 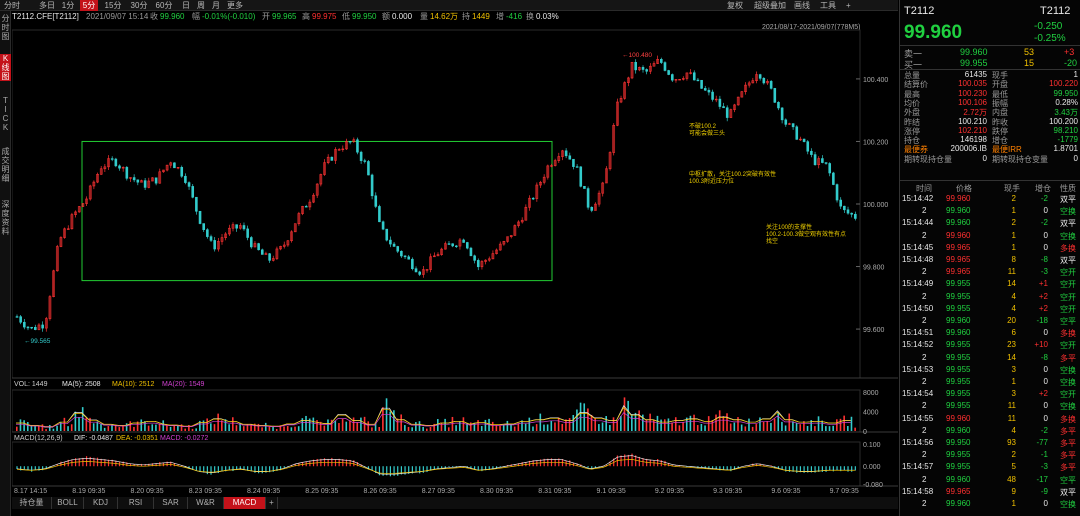 I want to click on volume-ma5: MA(5): 2508, so click(x=81, y=384).